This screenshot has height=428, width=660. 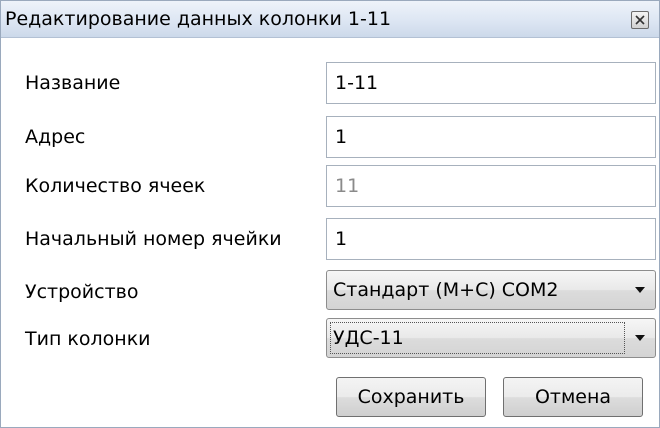 What do you see at coordinates (491, 338) in the screenshot?
I see `column-type-select: УДС-11` at bounding box center [491, 338].